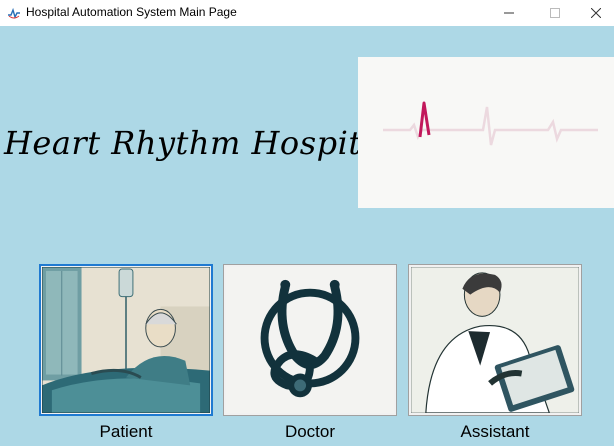 This screenshot has width=614, height=446. I want to click on doctor-label: Doctor, so click(310, 431).